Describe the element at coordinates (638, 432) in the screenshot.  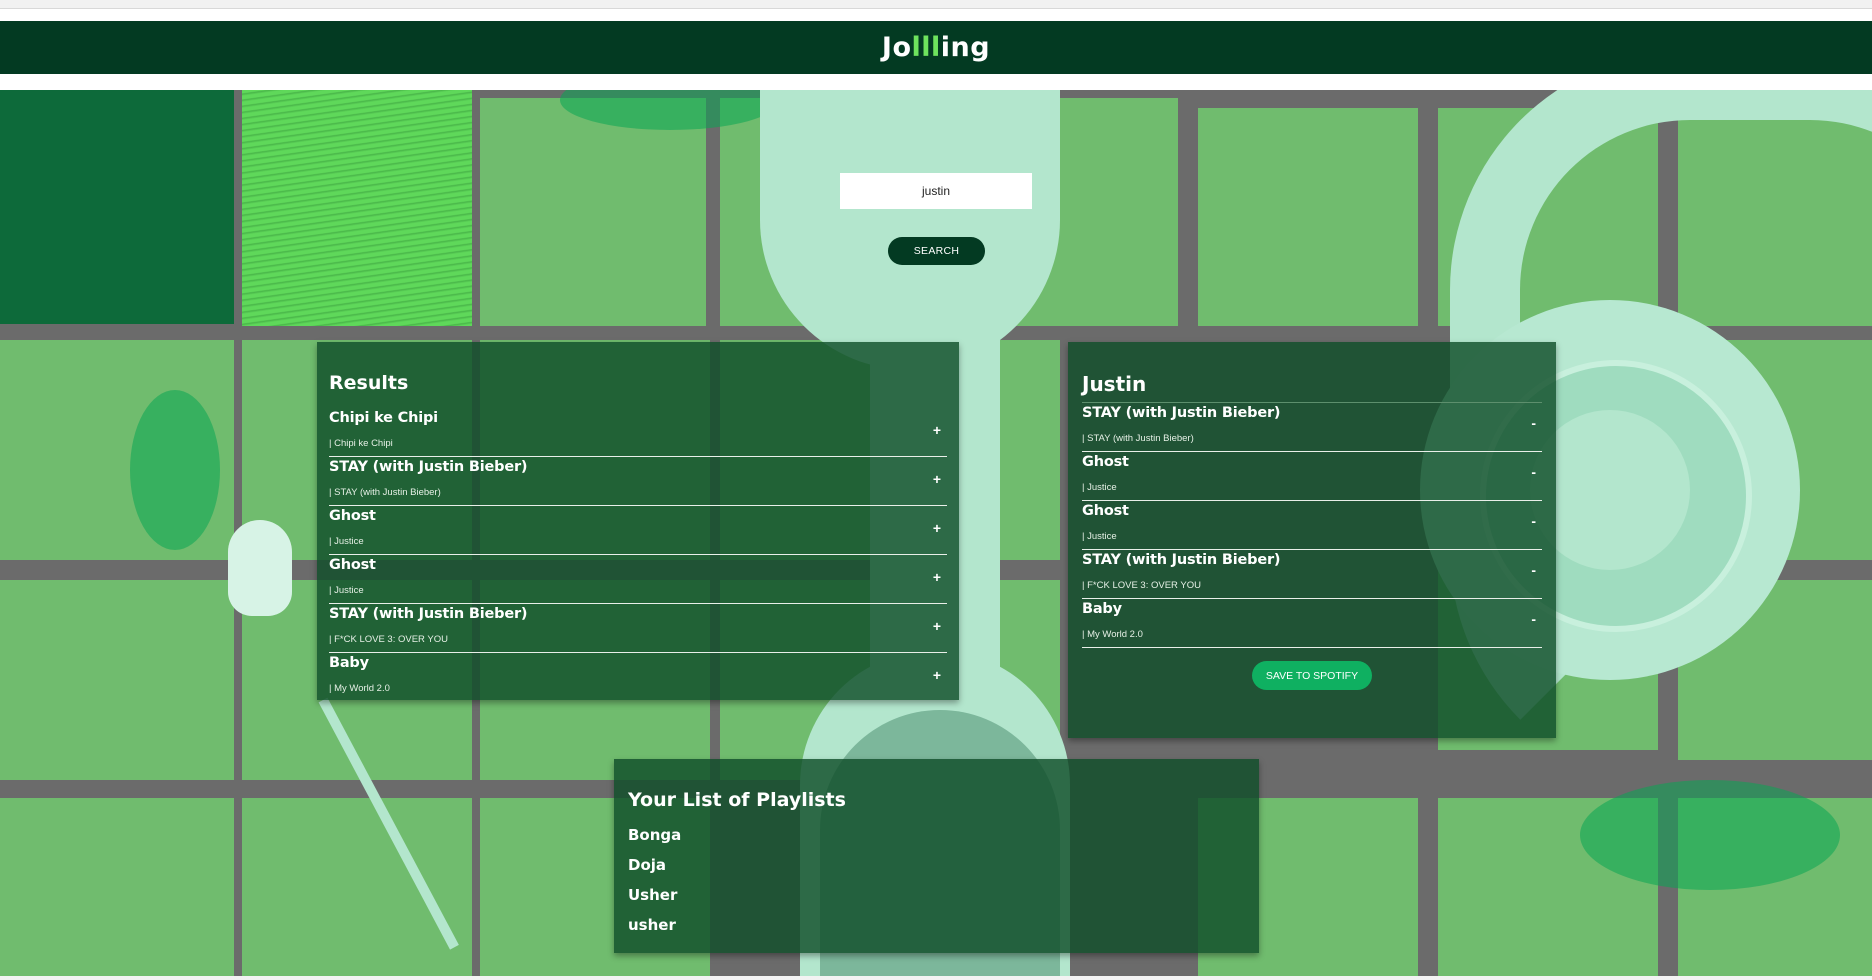
I see `result-track-row: Chipi ke Chipi | Chipi ke Chipi +` at that location.